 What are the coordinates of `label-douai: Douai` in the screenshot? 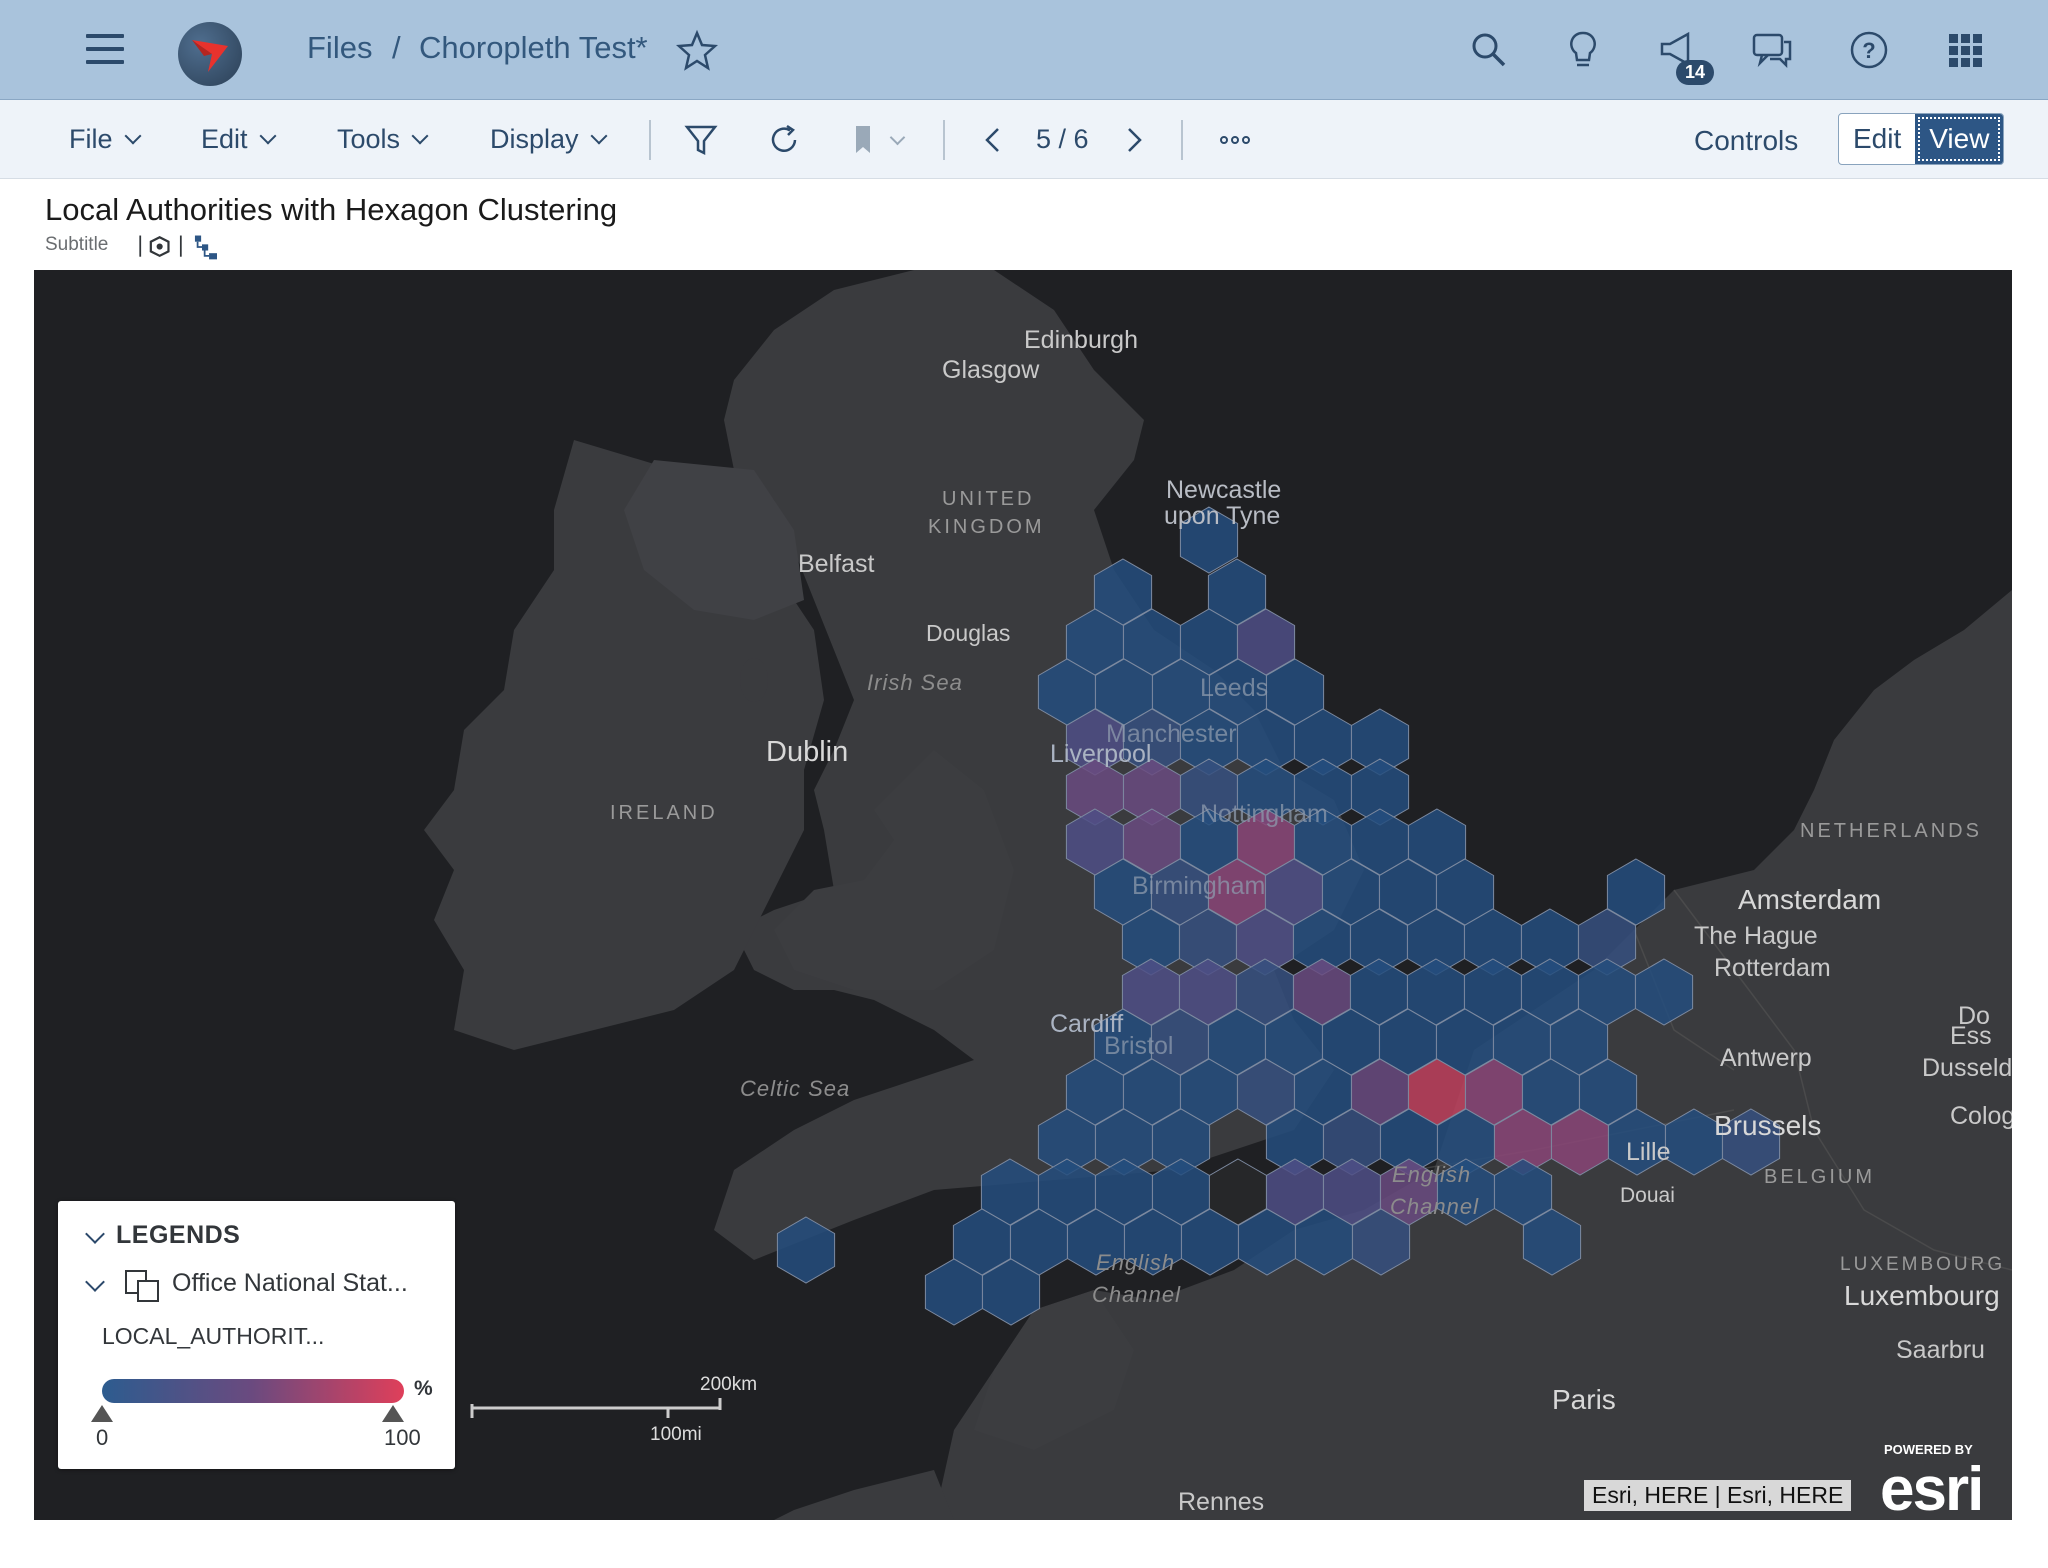 It's located at (1647, 1195).